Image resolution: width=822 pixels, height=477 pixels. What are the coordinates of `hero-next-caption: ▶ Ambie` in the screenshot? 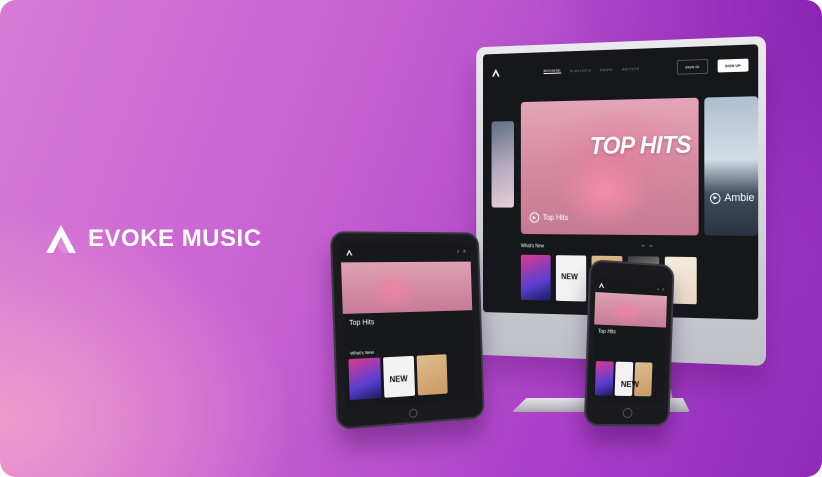 It's located at (732, 198).